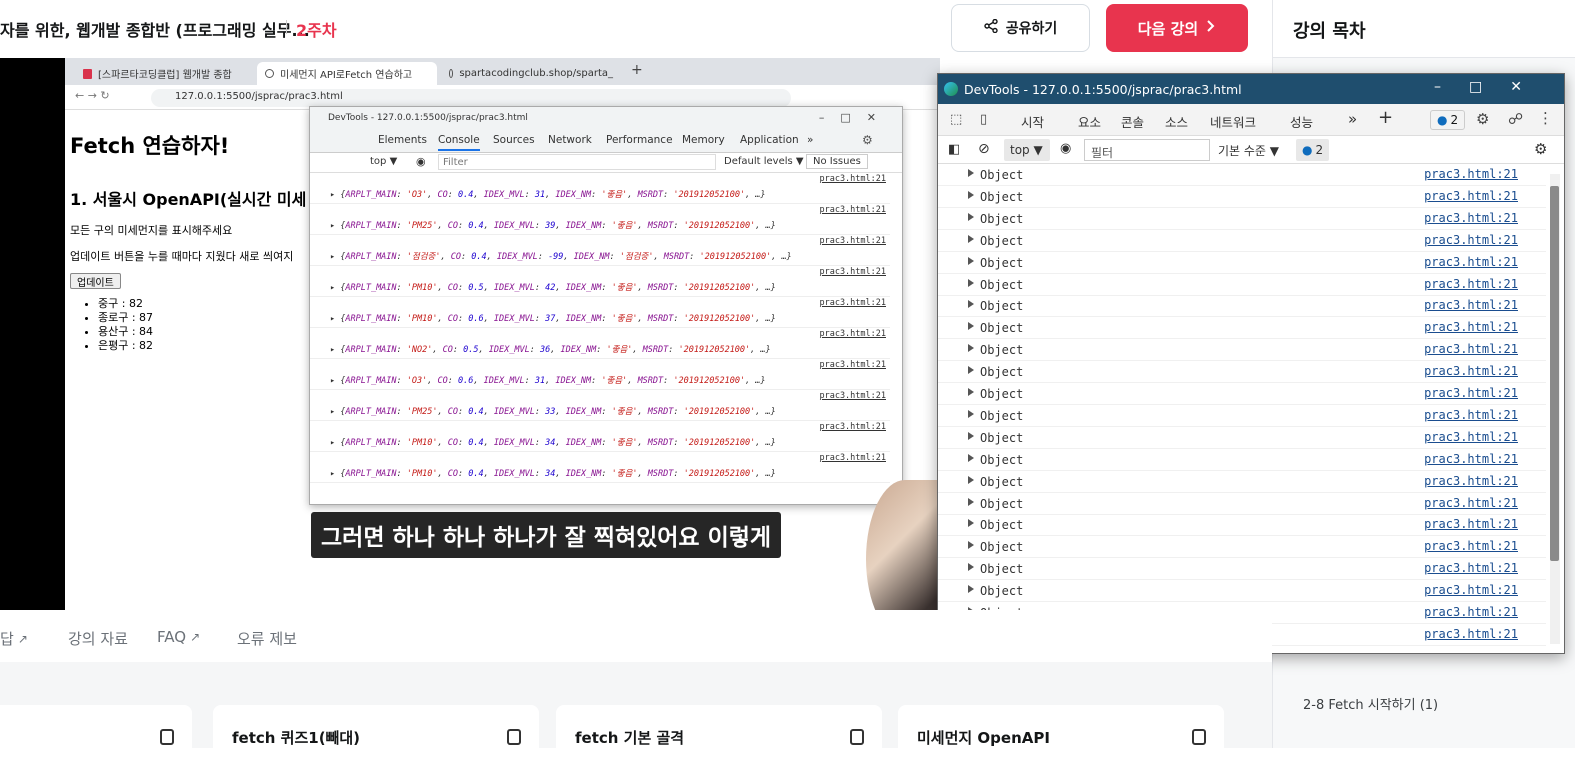 The image size is (1575, 765). What do you see at coordinates (1176, 121) in the screenshot?
I see `tab-sources: 소스` at bounding box center [1176, 121].